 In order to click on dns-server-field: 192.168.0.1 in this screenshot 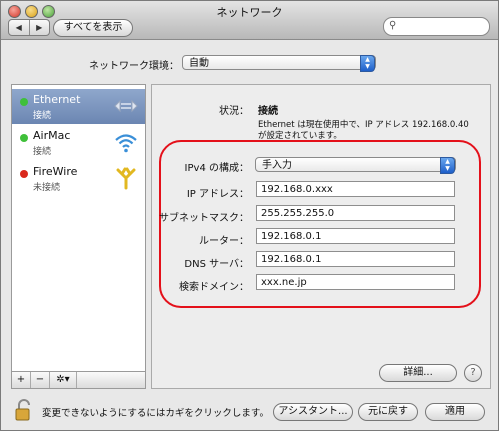, I will do `click(355, 259)`.